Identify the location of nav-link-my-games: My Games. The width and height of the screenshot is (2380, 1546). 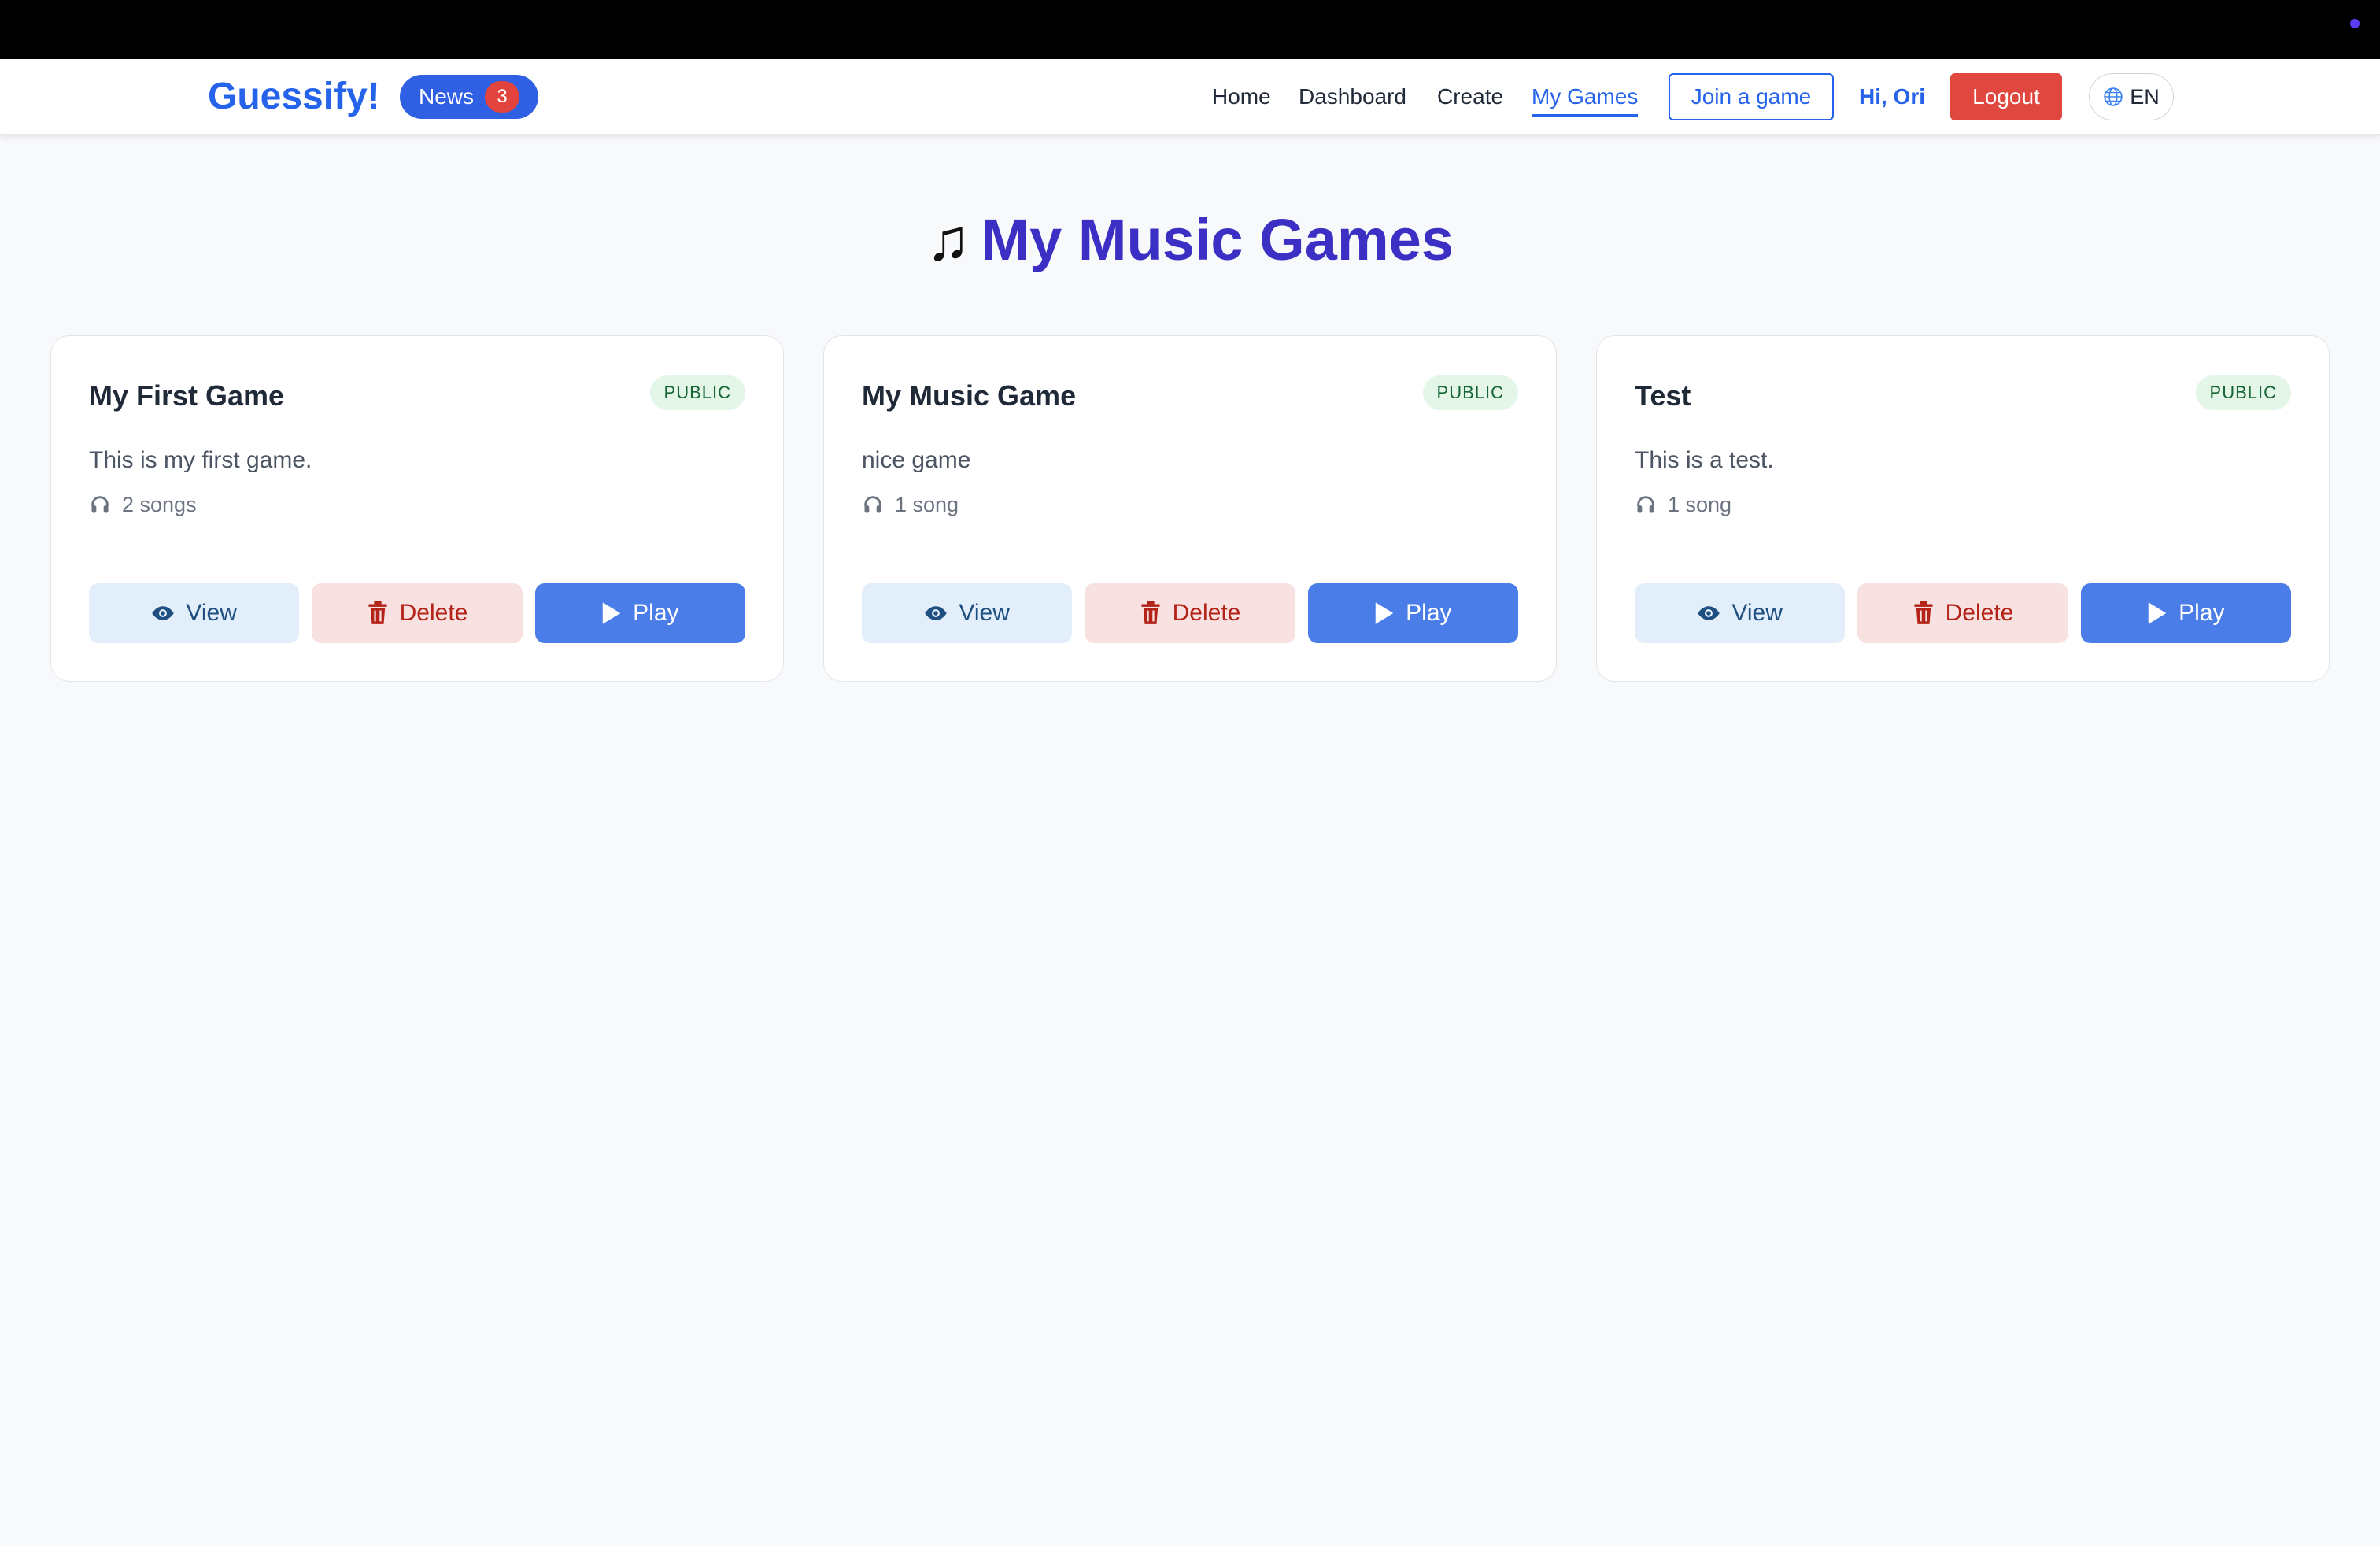
(1585, 99).